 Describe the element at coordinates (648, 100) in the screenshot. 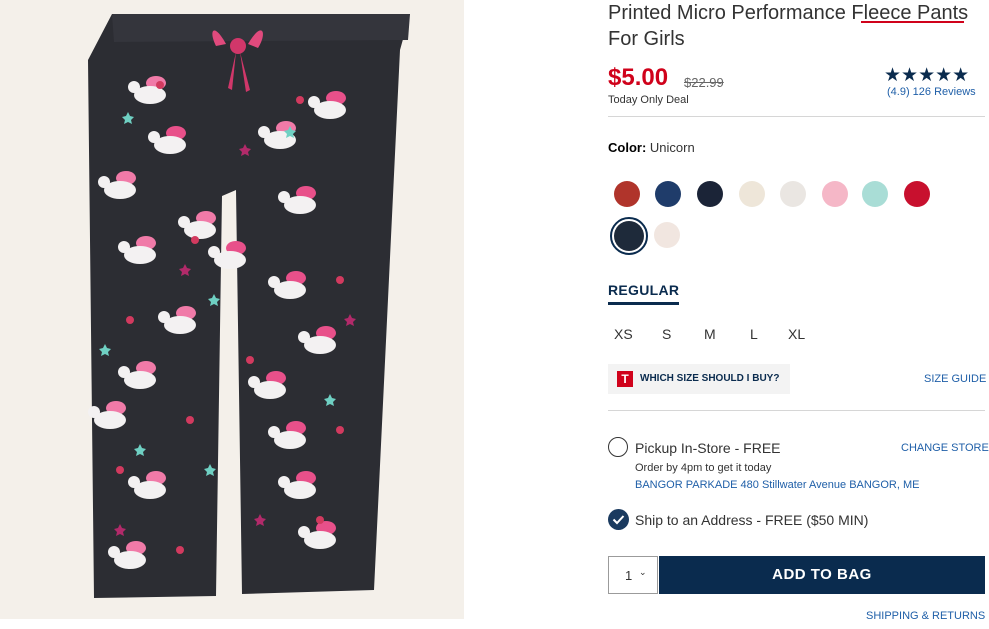

I see `deal-text: Today Only Deal` at that location.